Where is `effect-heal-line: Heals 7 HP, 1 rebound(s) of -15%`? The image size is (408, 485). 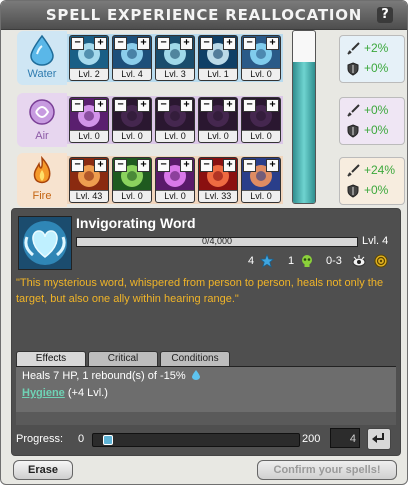 effect-heal-line: Heals 7 HP, 1 rebound(s) of -15% is located at coordinates (111, 376).